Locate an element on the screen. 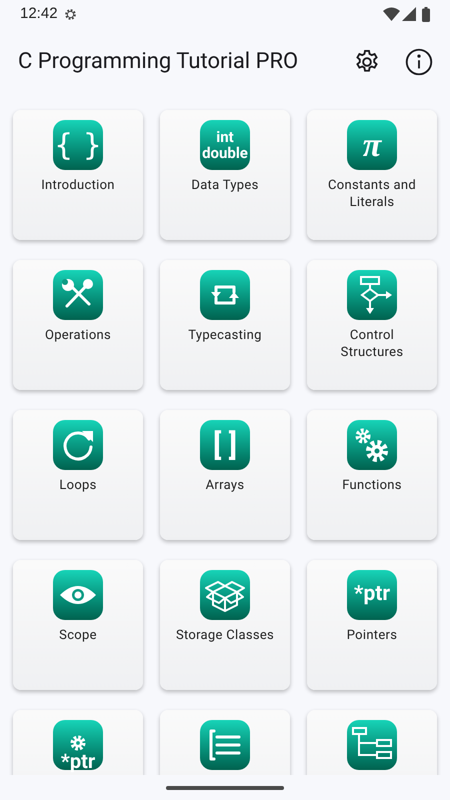 Image resolution: width=450 pixels, height=800 pixels. topic-label: Introduction is located at coordinates (78, 185).